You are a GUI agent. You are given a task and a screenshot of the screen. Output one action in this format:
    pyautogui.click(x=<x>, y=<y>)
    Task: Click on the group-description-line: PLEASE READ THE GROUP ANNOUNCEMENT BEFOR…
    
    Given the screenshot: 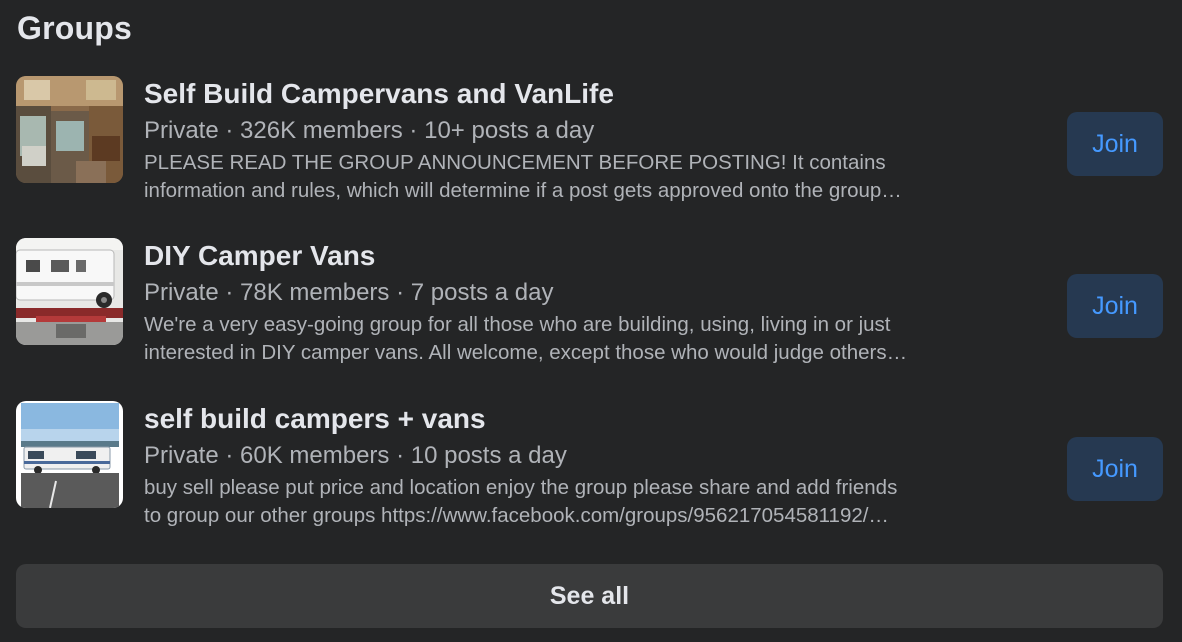 What is the action you would take?
    pyautogui.click(x=515, y=162)
    